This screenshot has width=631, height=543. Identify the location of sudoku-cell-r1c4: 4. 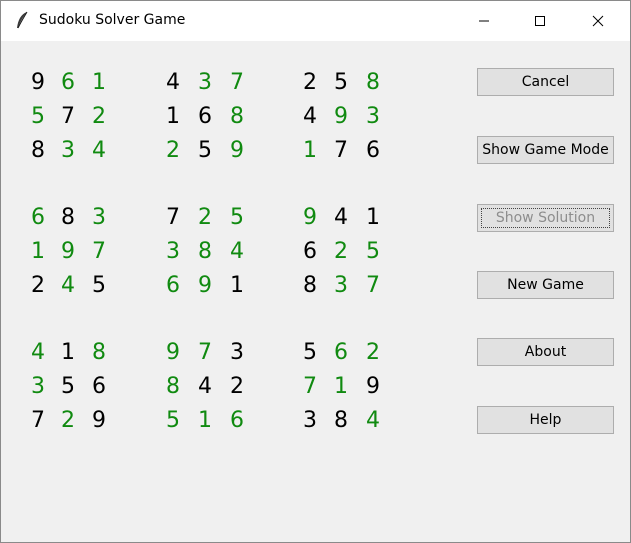
(173, 82).